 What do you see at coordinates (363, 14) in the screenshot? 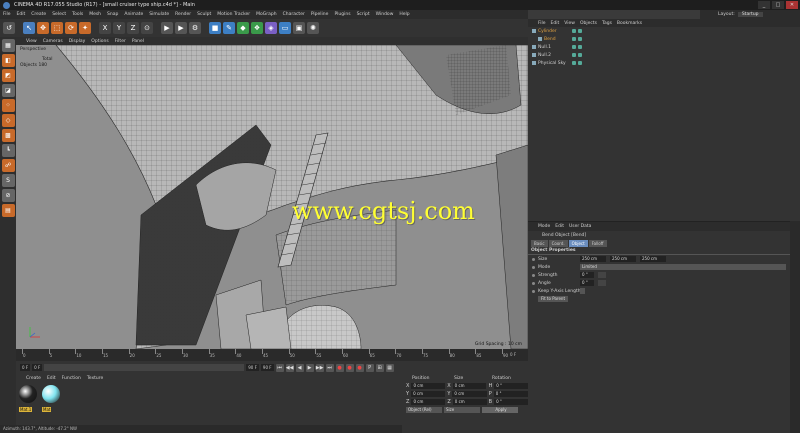
I see `menu-script: Script` at bounding box center [363, 14].